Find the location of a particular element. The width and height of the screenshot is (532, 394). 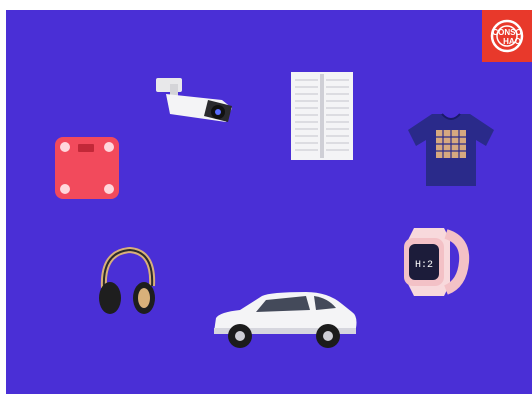

headphones-icon is located at coordinates (127, 280).